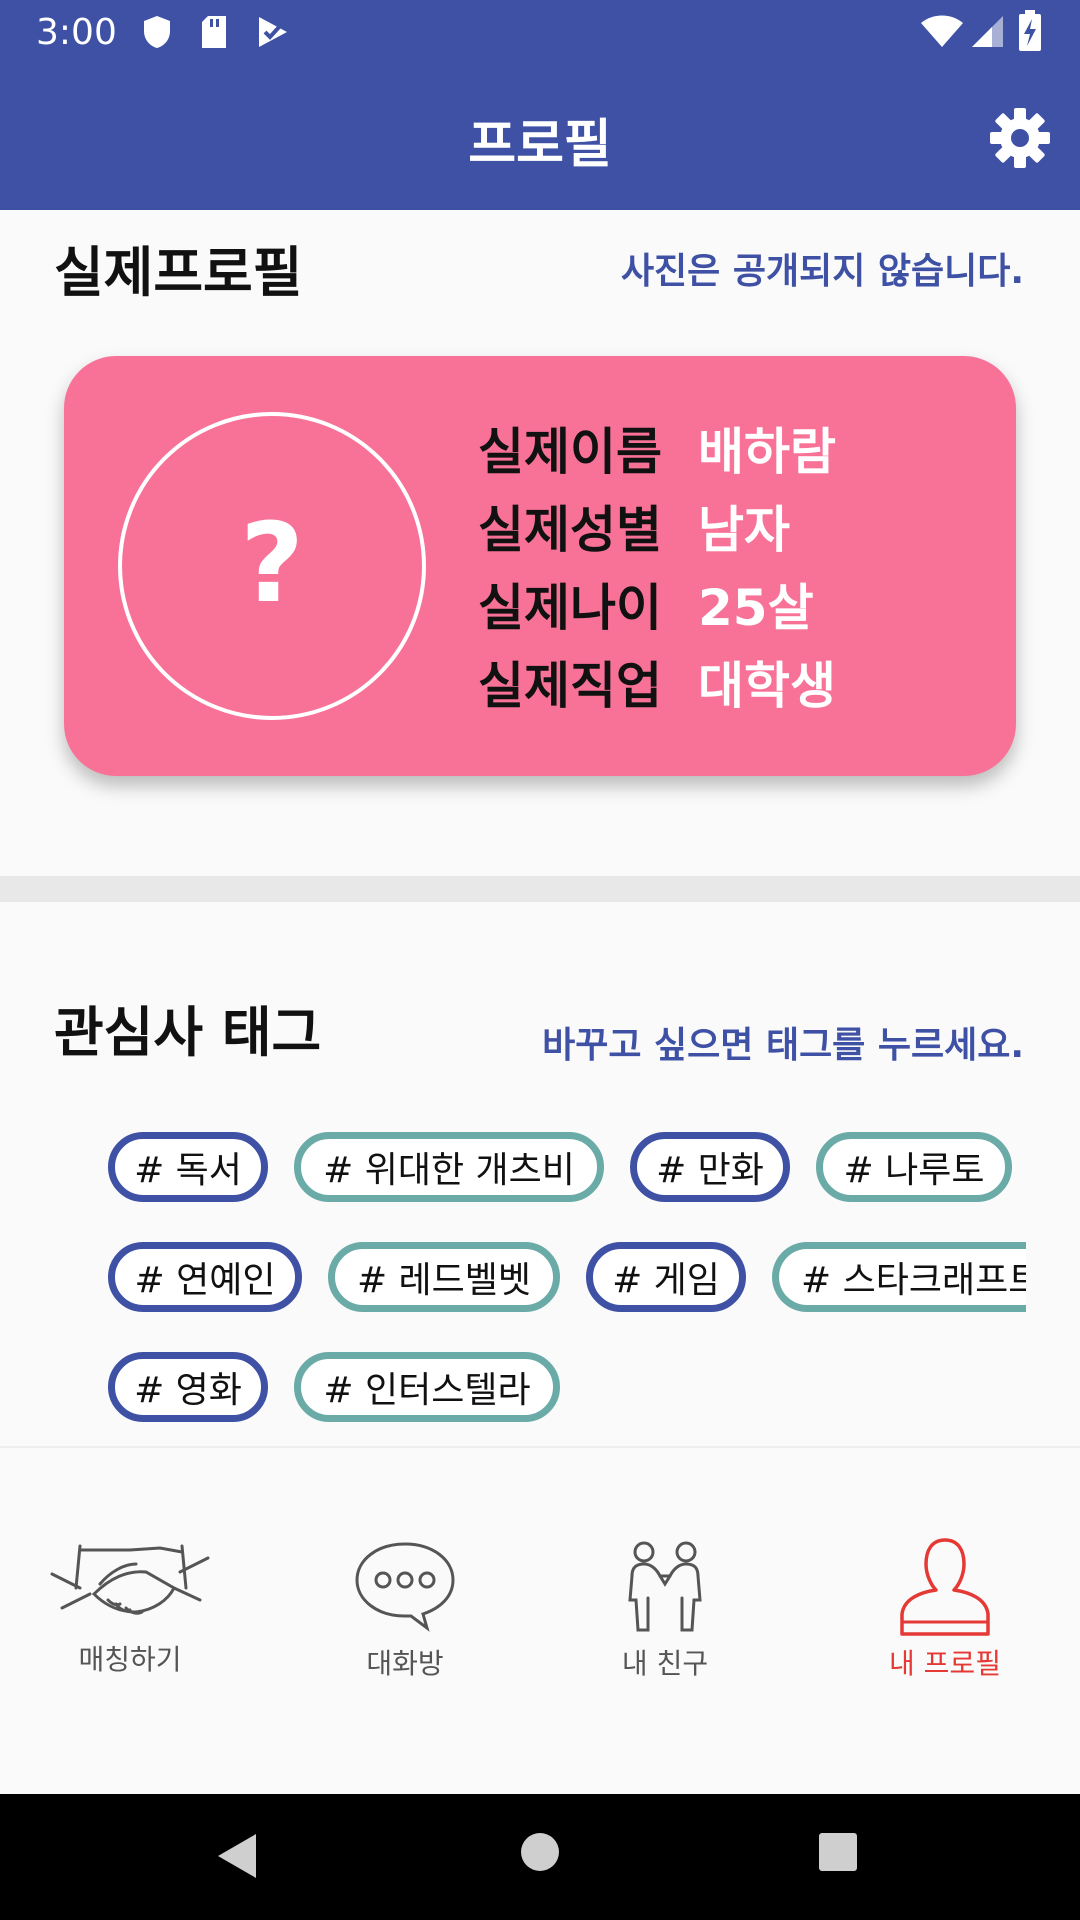  I want to click on info-value: 남자, so click(744, 530).